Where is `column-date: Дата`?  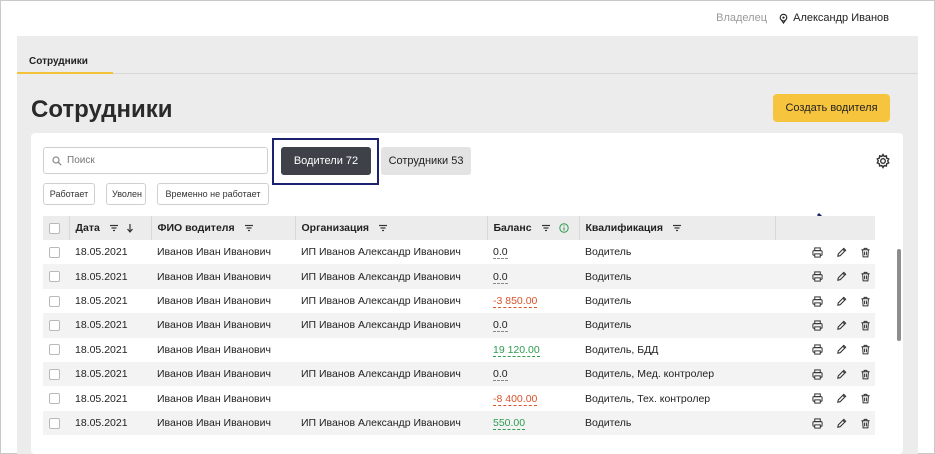 column-date: Дата is located at coordinates (110, 228).